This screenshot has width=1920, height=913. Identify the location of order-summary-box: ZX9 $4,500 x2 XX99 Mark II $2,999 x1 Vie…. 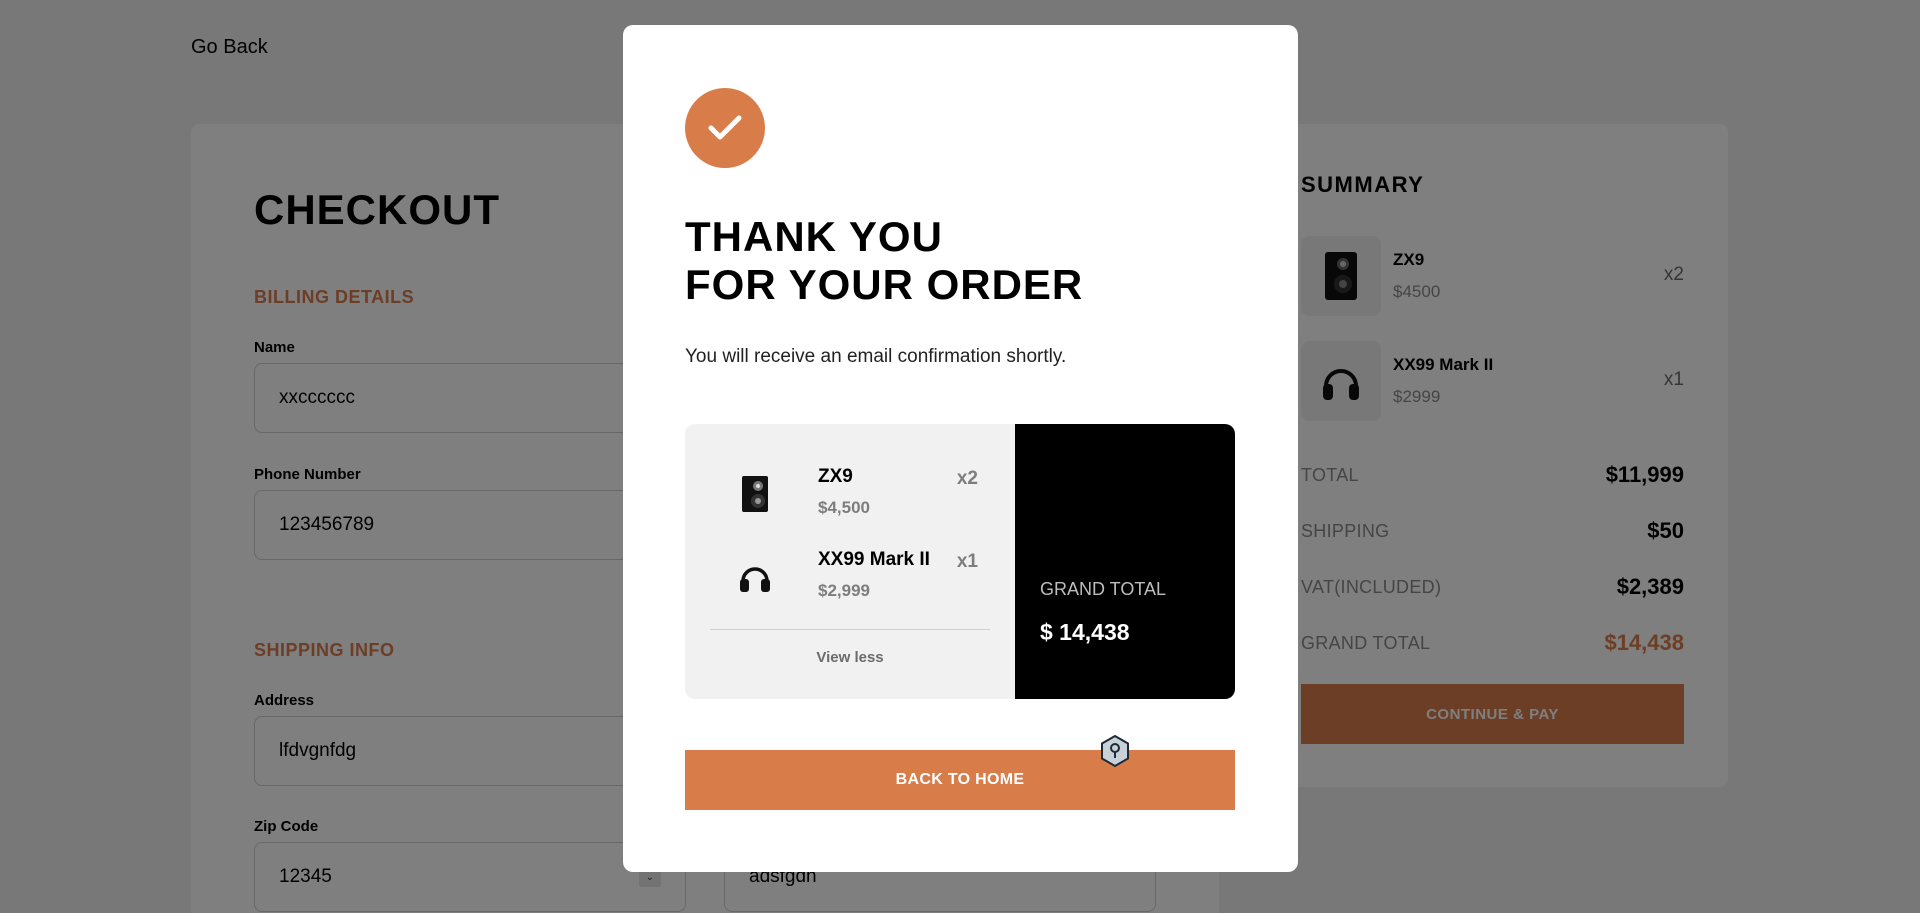
(960, 561).